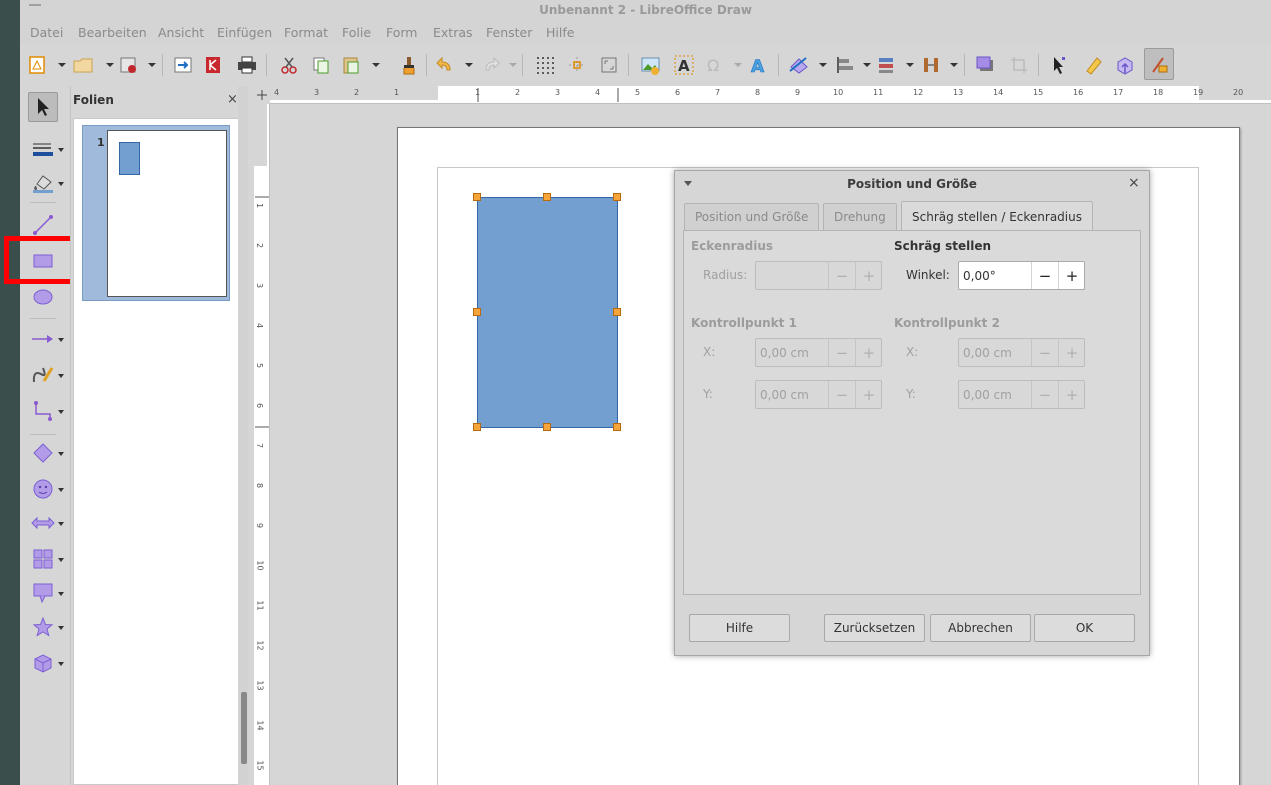 The height and width of the screenshot is (785, 1271). I want to click on new-dropdown-arrow, so click(62, 65).